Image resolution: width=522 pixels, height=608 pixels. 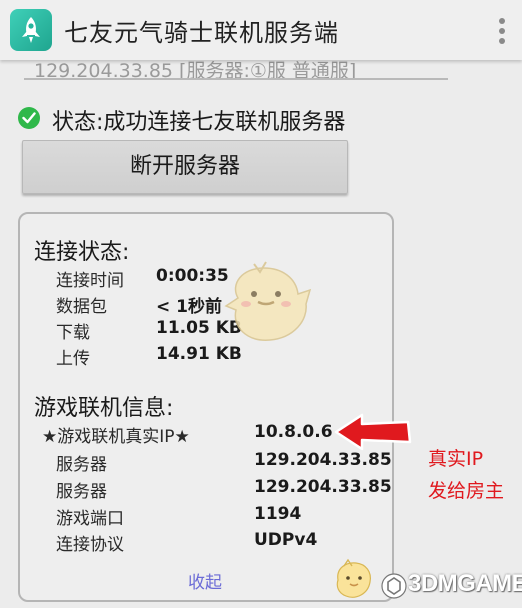 What do you see at coordinates (206, 331) in the screenshot?
I see `info-row: 下载 11.05 KB` at bounding box center [206, 331].